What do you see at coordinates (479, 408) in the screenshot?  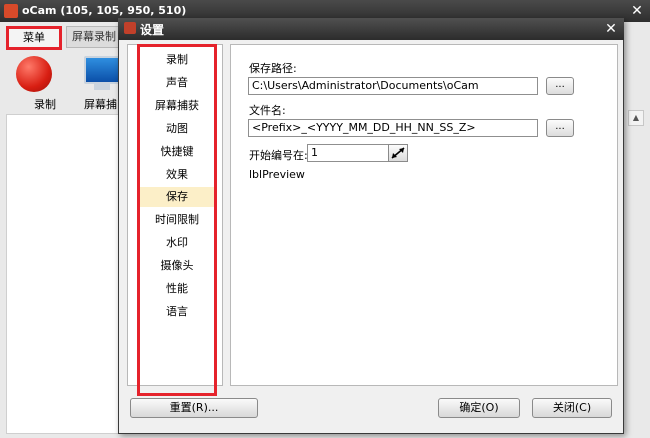 I see `ok-button: 确定(O)` at bounding box center [479, 408].